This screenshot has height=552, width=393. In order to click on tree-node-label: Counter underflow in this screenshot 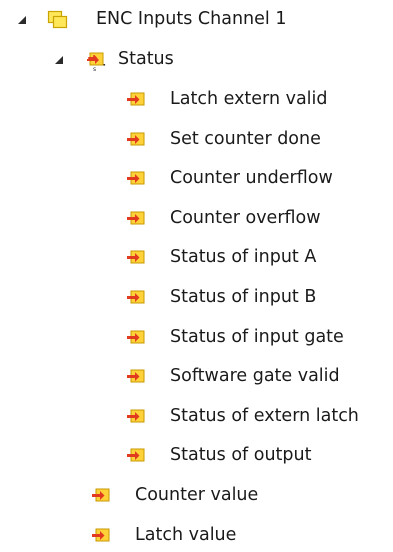, I will do `click(251, 178)`.